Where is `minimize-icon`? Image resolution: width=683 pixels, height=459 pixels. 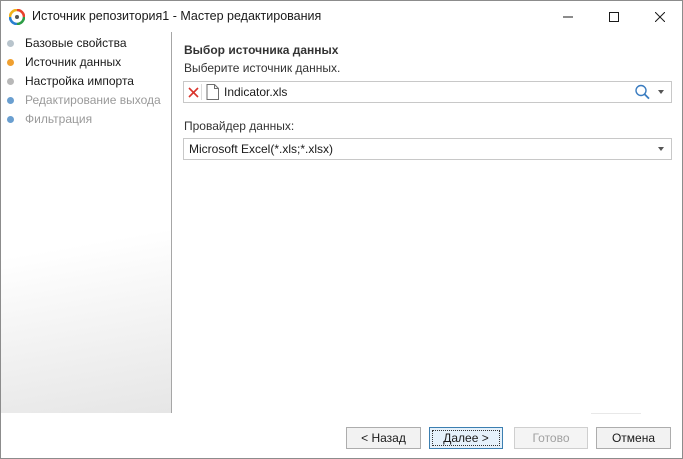 minimize-icon is located at coordinates (568, 16).